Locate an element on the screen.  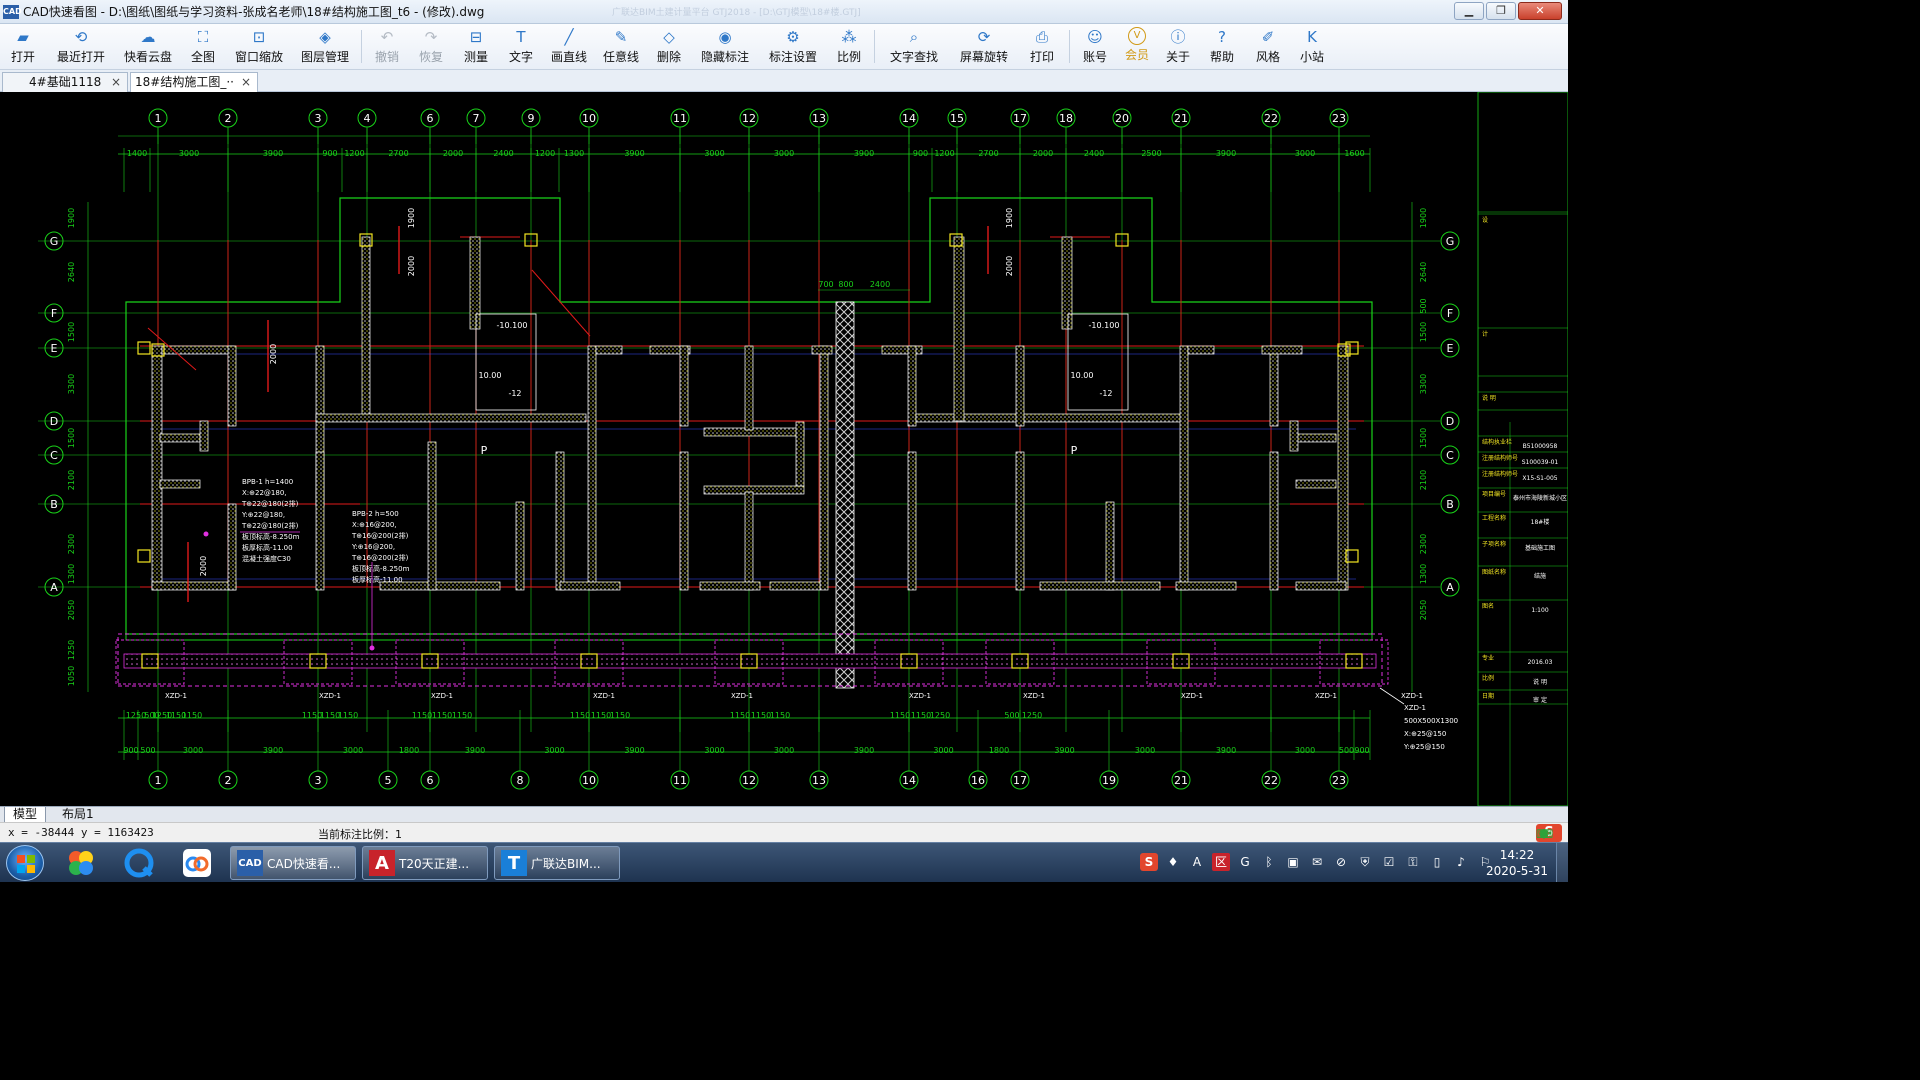
pinned-pinwheel-icon is located at coordinates (81, 863).